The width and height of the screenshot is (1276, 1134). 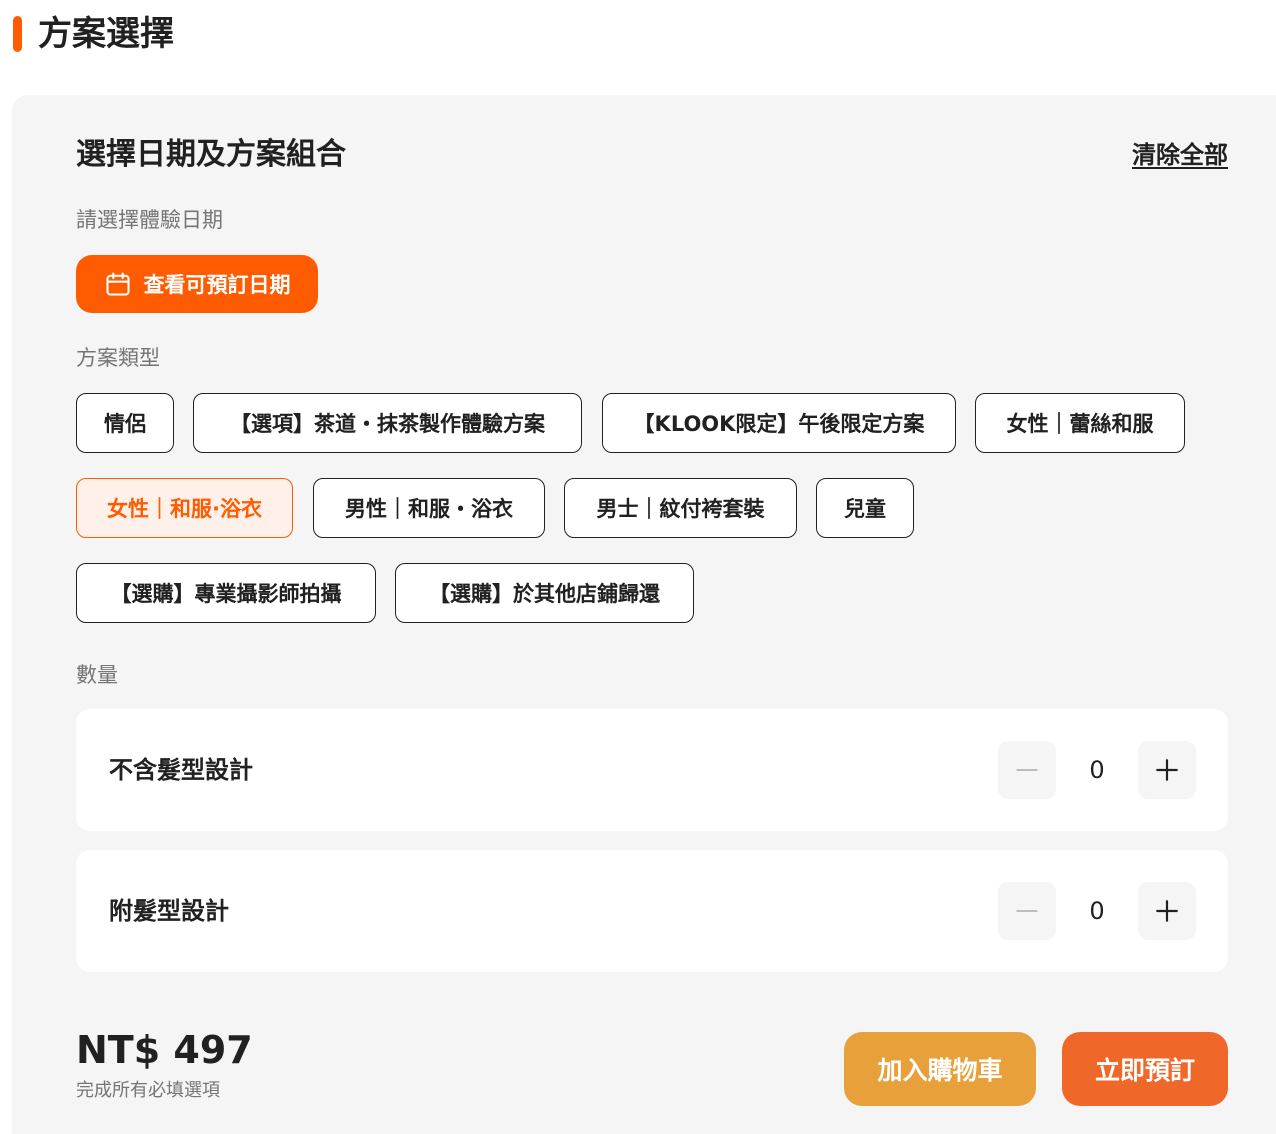 What do you see at coordinates (429, 508) in the screenshot?
I see `package-option-men-kimono-yukata: 男性｜和服・浴衣` at bounding box center [429, 508].